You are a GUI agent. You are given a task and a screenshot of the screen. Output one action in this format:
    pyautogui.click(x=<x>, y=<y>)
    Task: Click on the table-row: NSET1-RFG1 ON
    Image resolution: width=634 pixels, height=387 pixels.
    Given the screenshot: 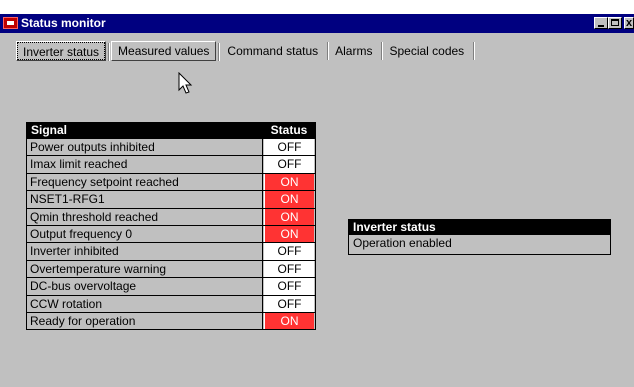 What is the action you would take?
    pyautogui.click(x=171, y=199)
    